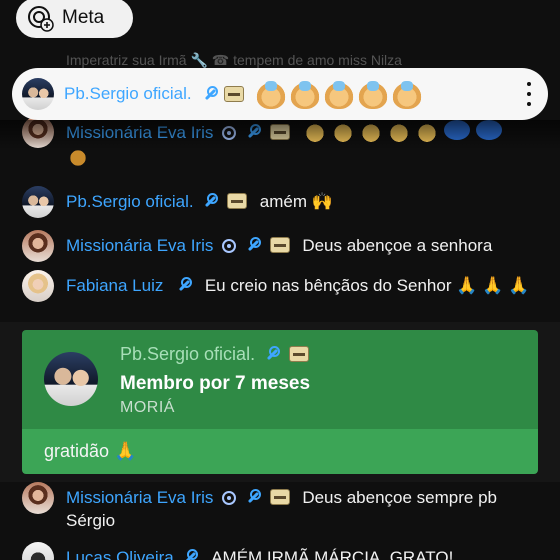 The height and width of the screenshot is (560, 560). I want to click on membership-level: MORIÁ, so click(147, 407).